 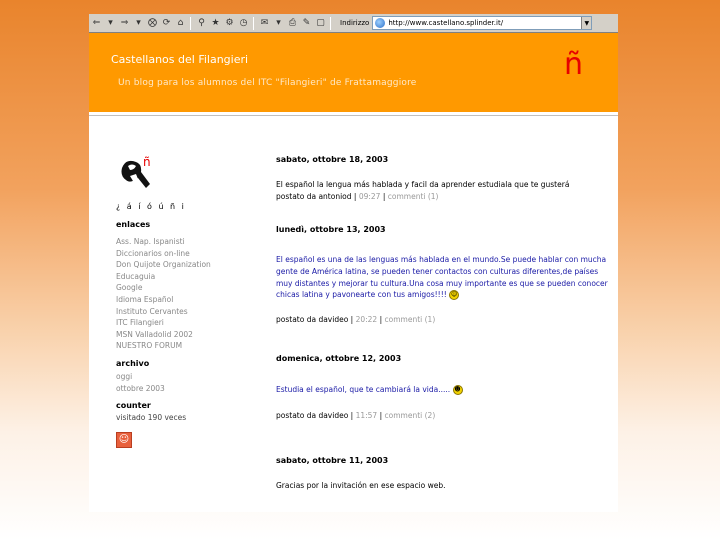 What do you see at coordinates (353, 115) in the screenshot?
I see `header-divider` at bounding box center [353, 115].